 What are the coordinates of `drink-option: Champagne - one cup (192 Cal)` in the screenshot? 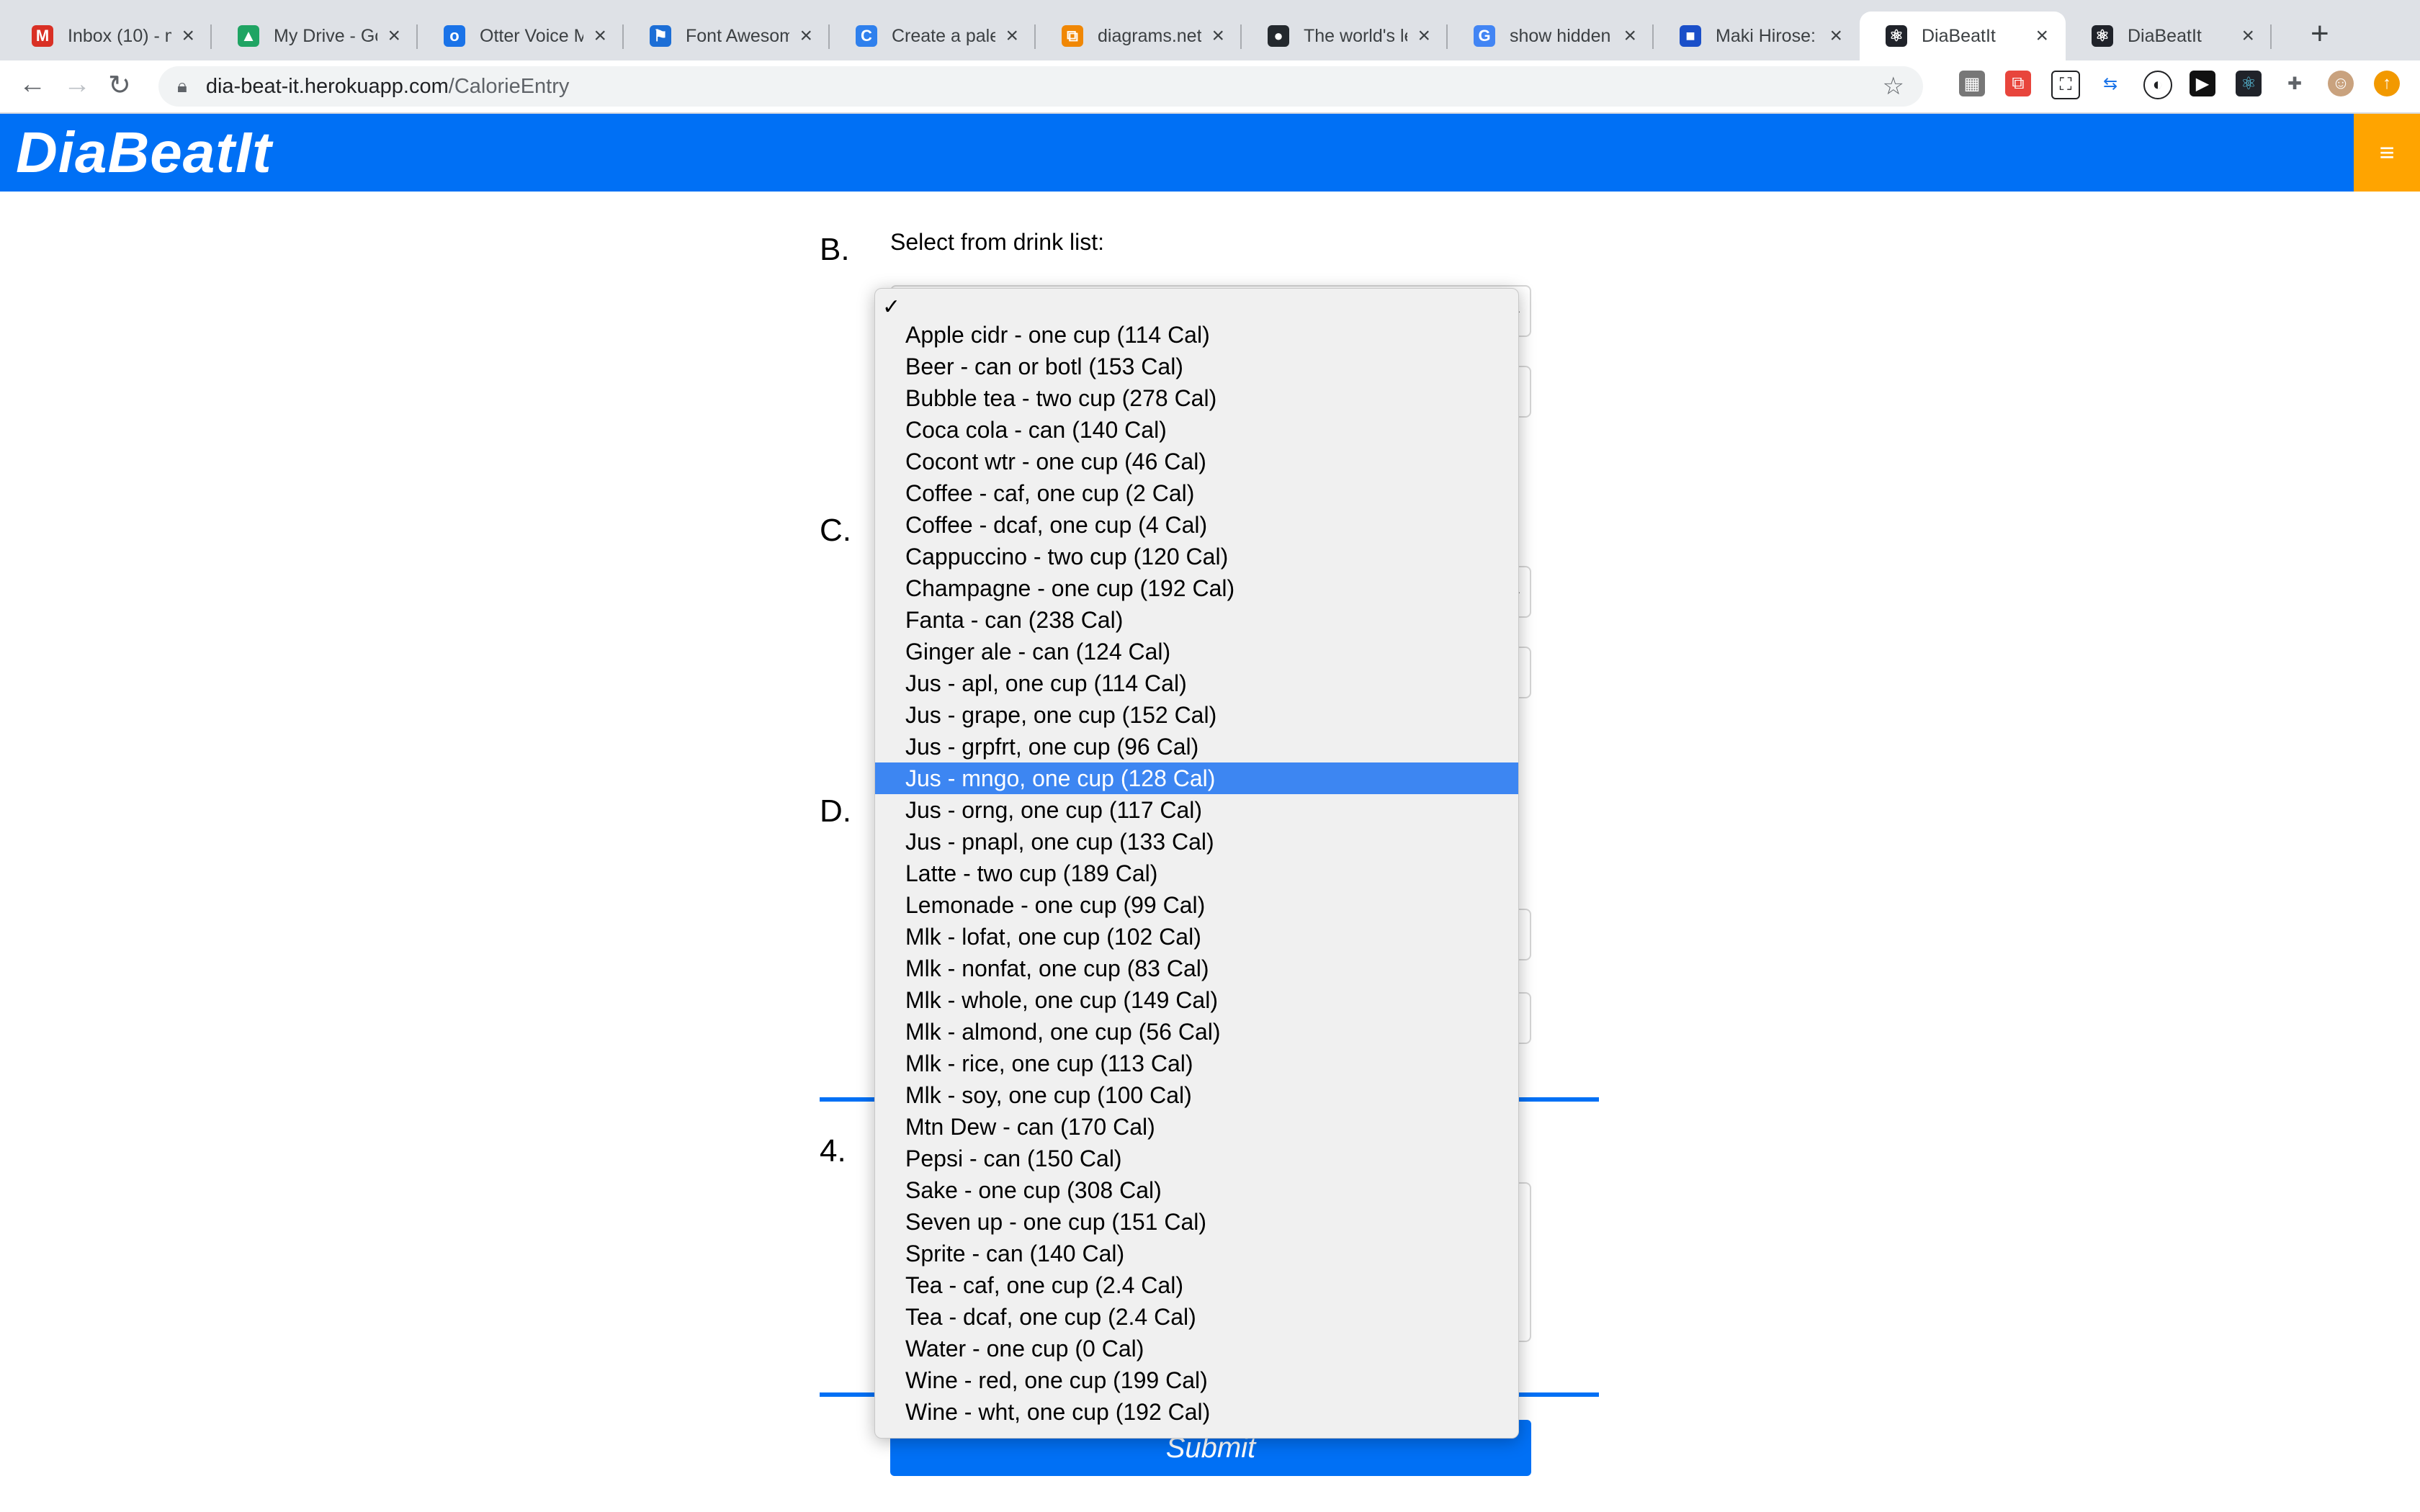 It's located at (1196, 588).